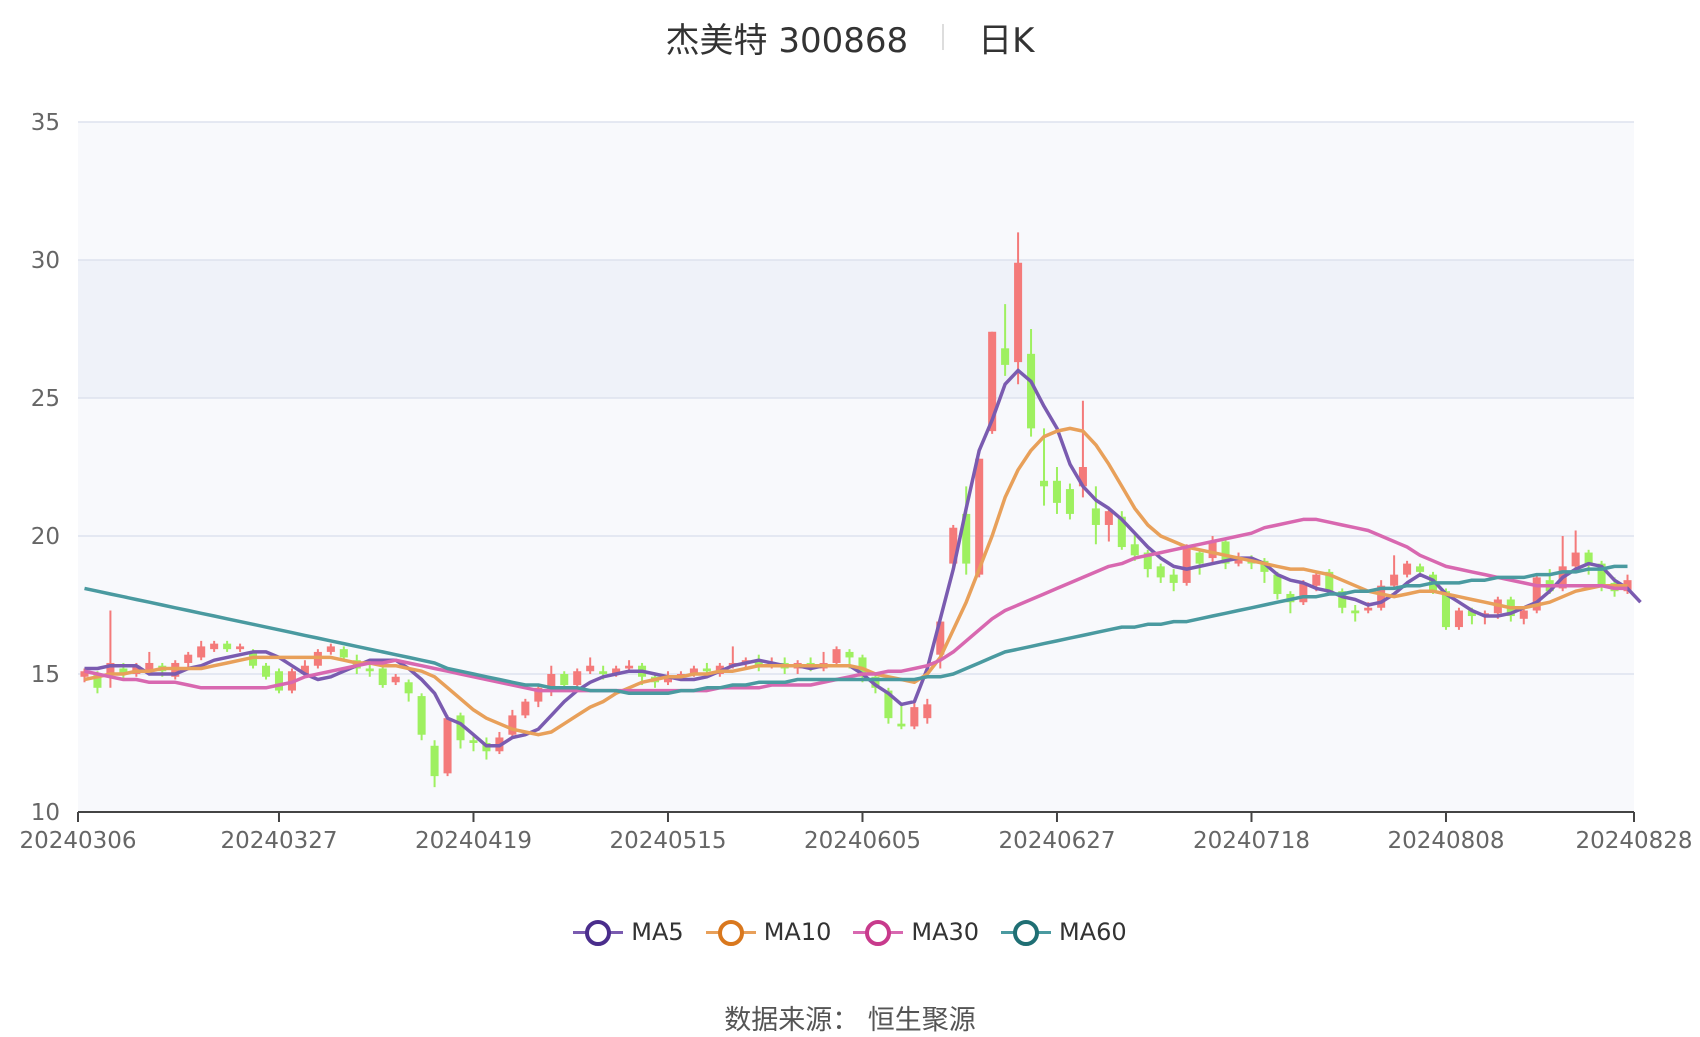  Describe the element at coordinates (45, 675) in the screenshot. I see `y-tick-label: 15` at that location.